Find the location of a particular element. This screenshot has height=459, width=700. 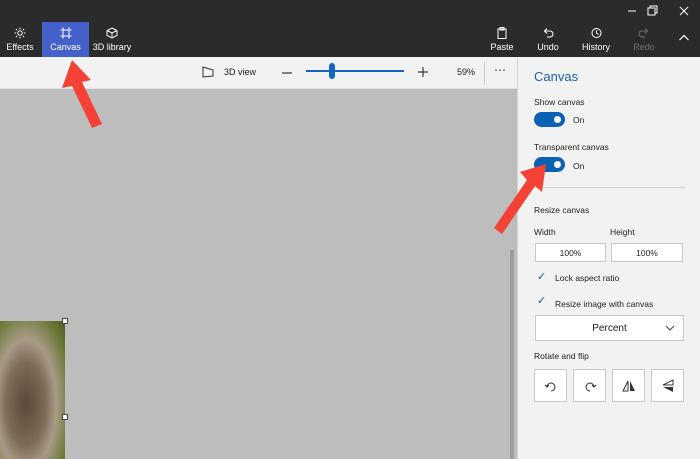

panel-divider is located at coordinates (609, 187).